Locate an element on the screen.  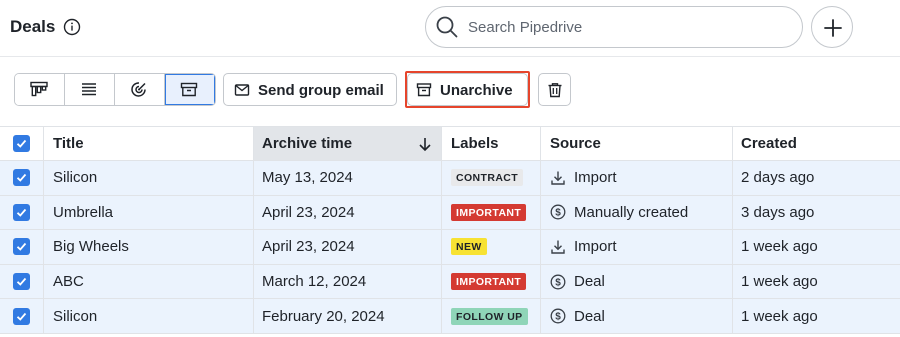
table-header-row: Title Archive time Labels Source Created is located at coordinates (450, 144).